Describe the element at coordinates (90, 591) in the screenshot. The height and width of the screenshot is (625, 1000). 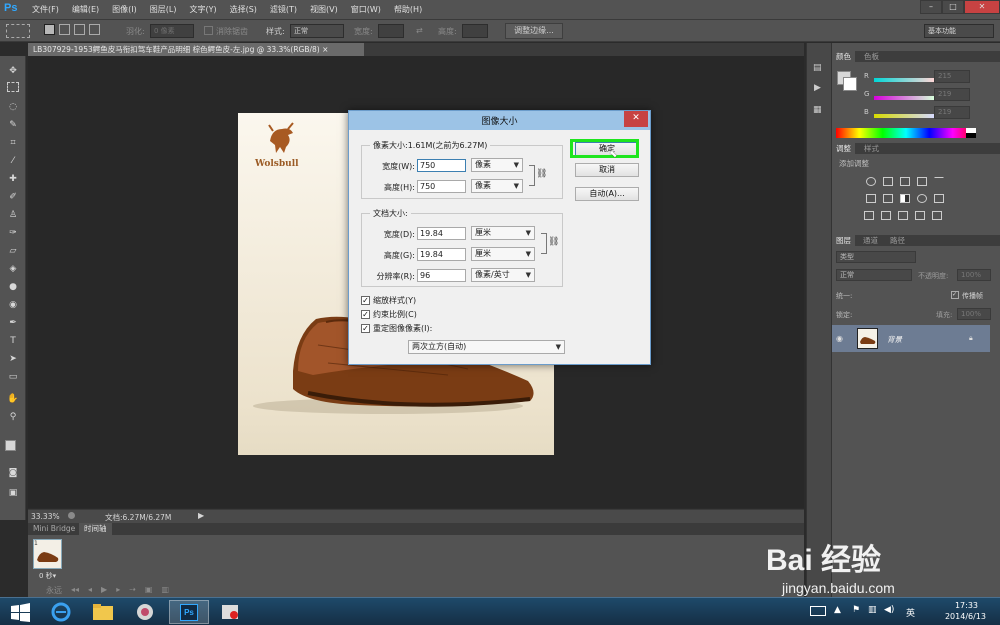
I see `prev-frame-icon: ◂` at that location.